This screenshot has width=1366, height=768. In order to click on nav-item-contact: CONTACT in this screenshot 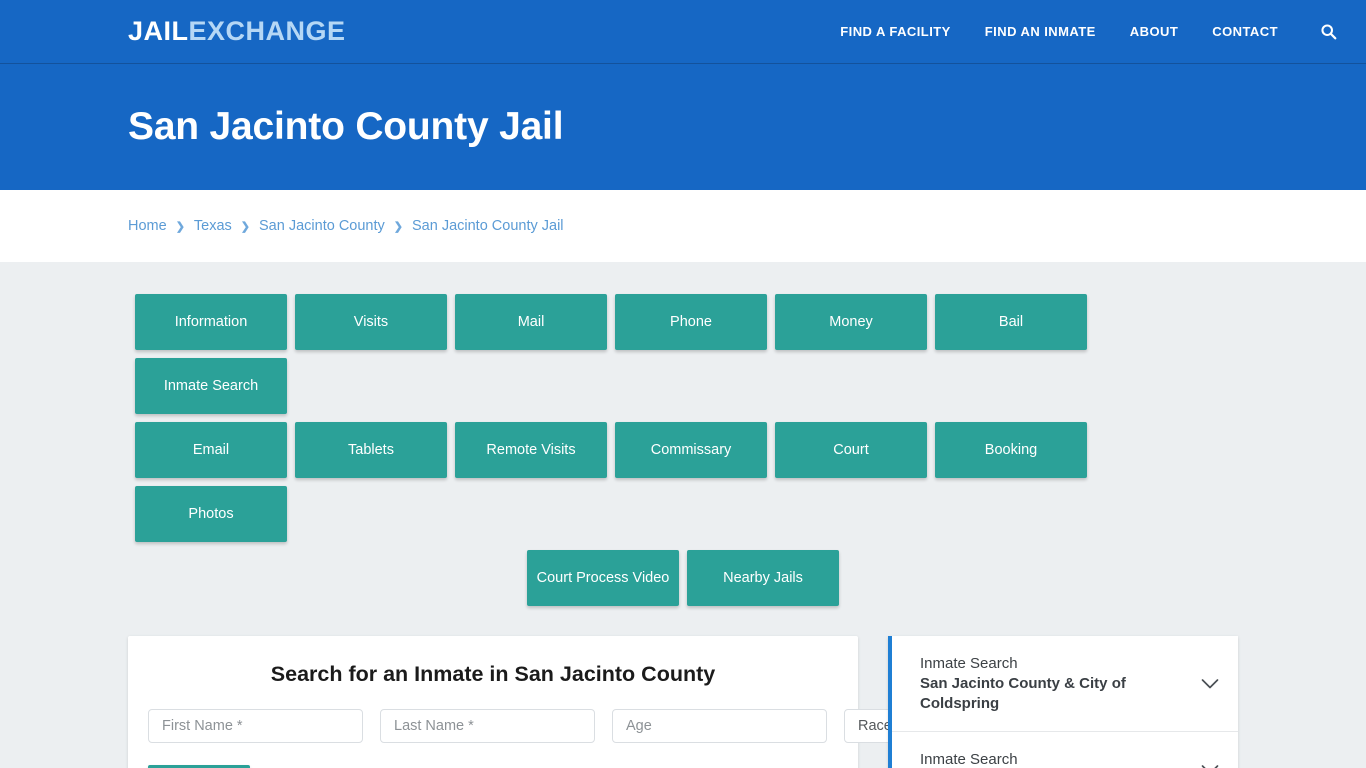, I will do `click(1245, 31)`.